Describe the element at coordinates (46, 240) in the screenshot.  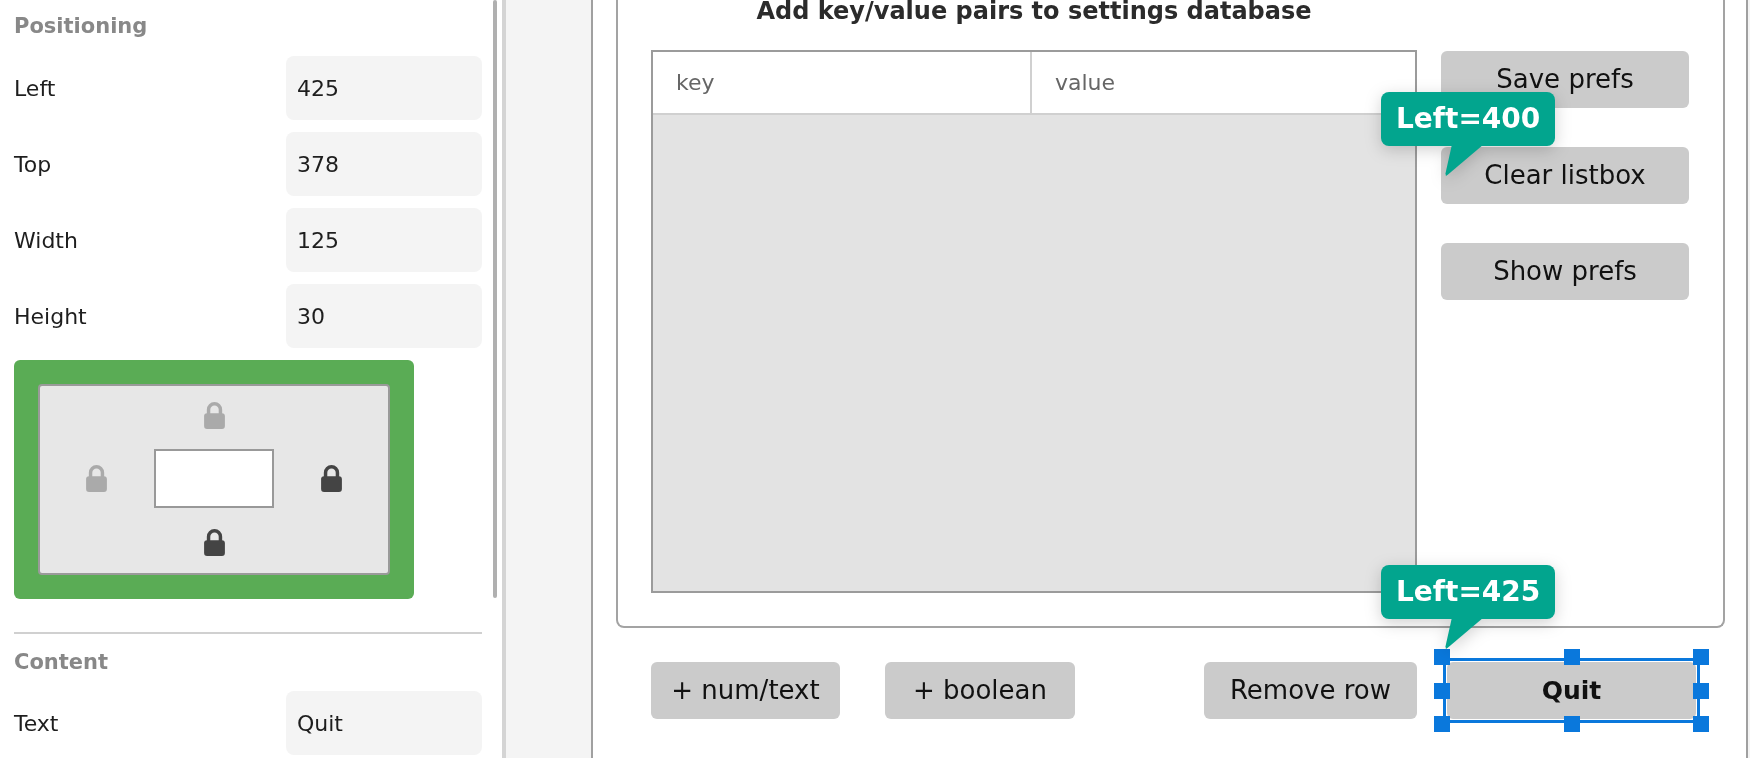
I see `field-label: Width` at that location.